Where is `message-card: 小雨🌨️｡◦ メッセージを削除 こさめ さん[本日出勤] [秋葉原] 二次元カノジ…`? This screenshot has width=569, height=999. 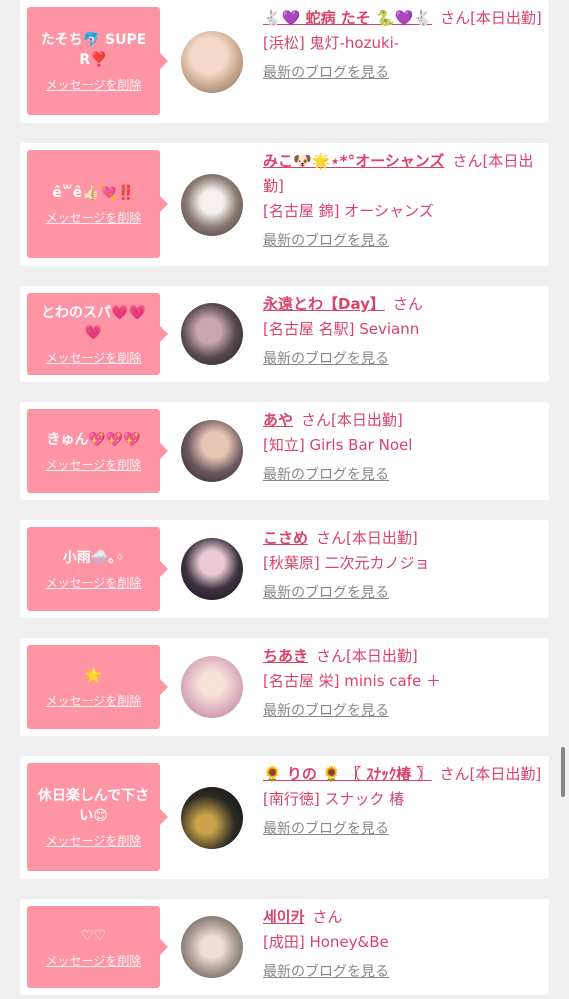
message-card: 小雨🌨️｡◦ メッセージを削除 こさめ さん[本日出勤] [秋葉原] 二次元カノジ… is located at coordinates (284, 569).